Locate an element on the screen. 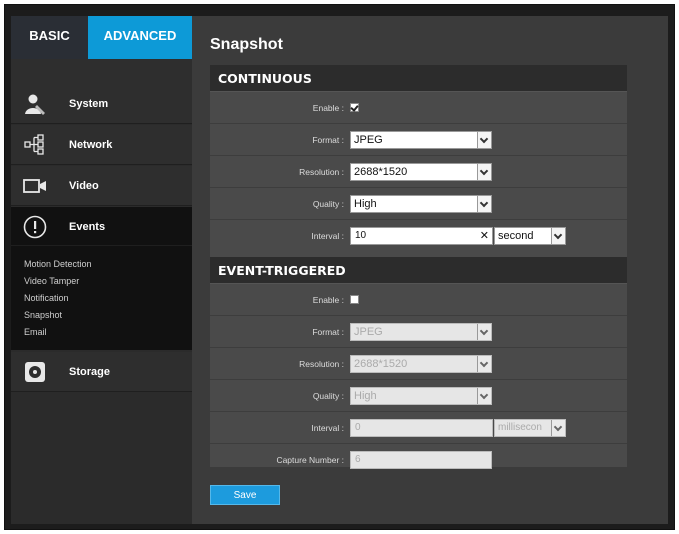 Image resolution: width=679 pixels, height=534 pixels. sidebar-item-video: Video is located at coordinates (101, 186).